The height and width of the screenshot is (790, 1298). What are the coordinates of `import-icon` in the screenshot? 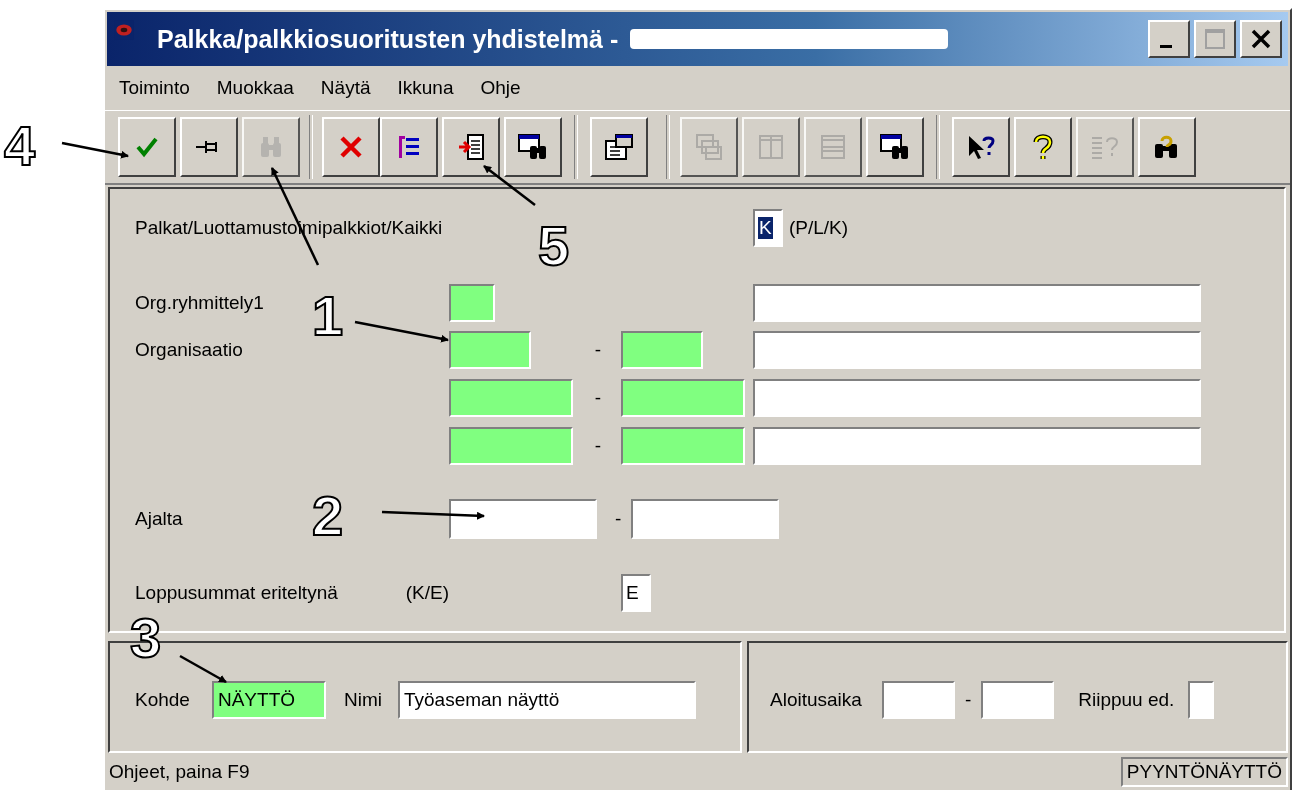 It's located at (471, 147).